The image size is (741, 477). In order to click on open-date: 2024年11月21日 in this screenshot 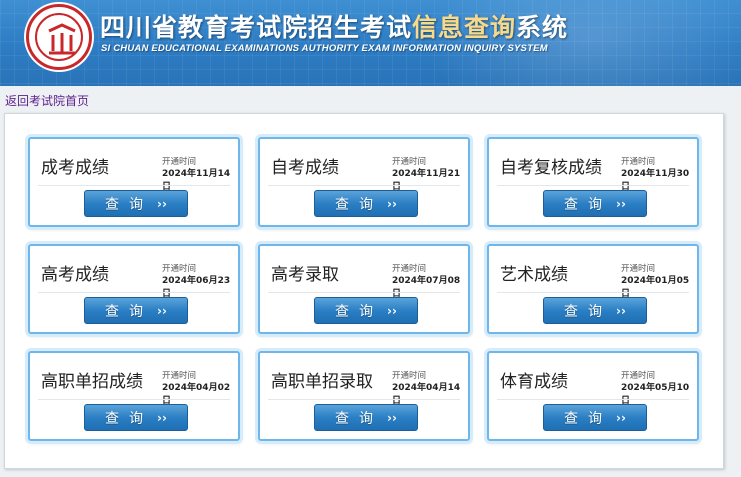, I will do `click(426, 180)`.